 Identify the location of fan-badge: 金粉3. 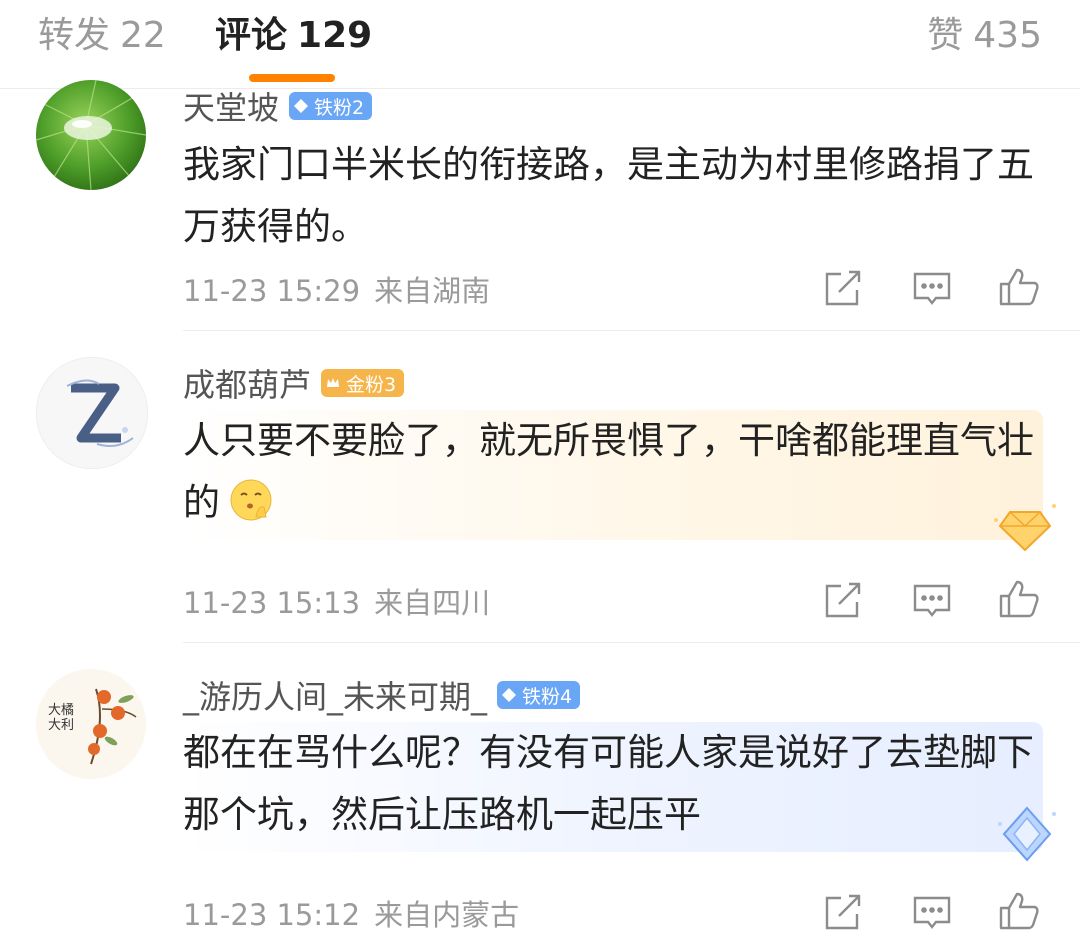
(363, 383).